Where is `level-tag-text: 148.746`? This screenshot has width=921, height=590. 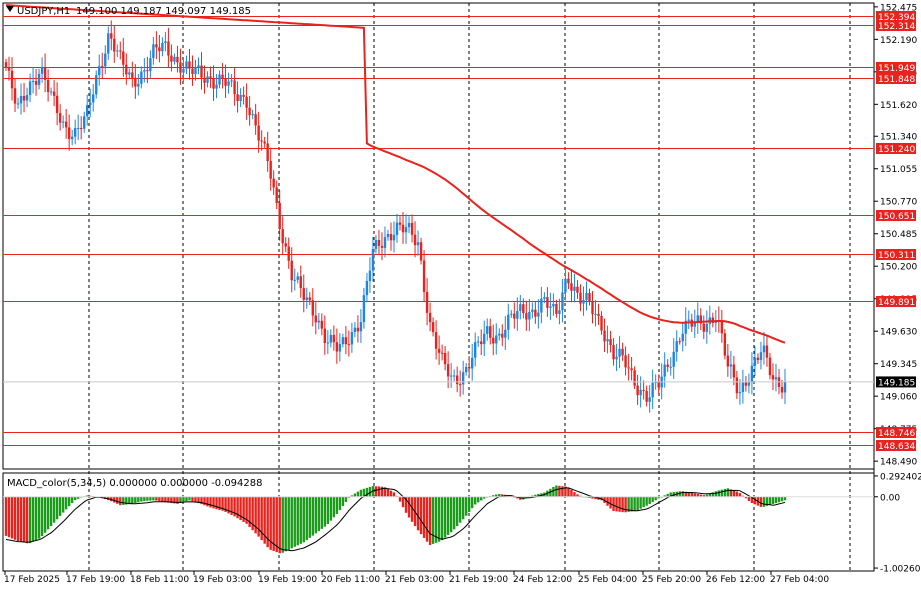 level-tag-text: 148.746 is located at coordinates (896, 434).